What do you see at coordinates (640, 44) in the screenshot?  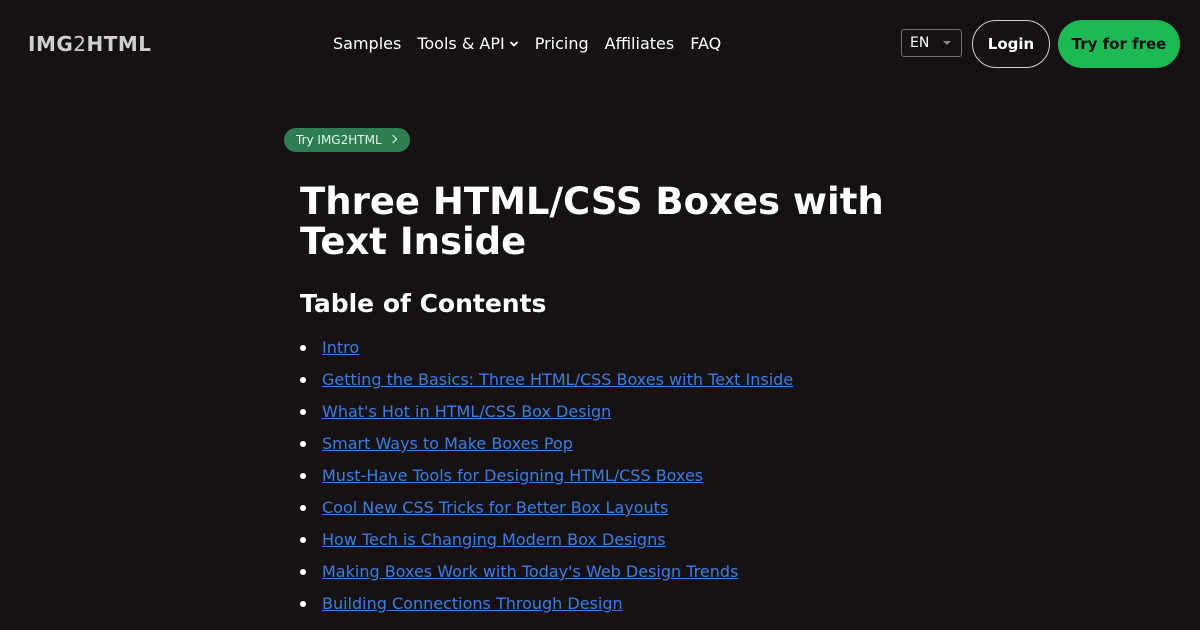 I see `nav-affiliates: Affiliates` at bounding box center [640, 44].